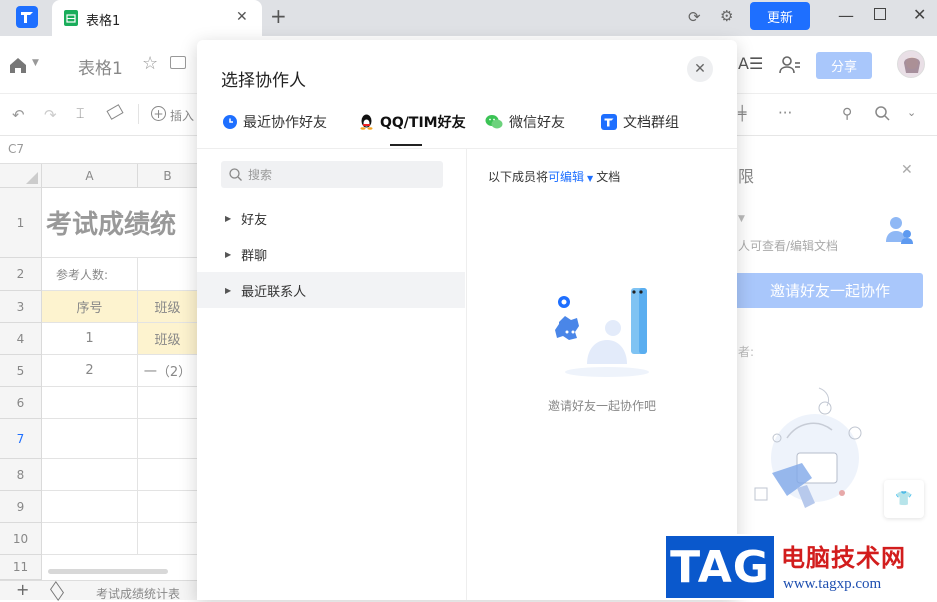 The width and height of the screenshot is (937, 602). I want to click on header-cell-index: 序号, so click(90, 307).